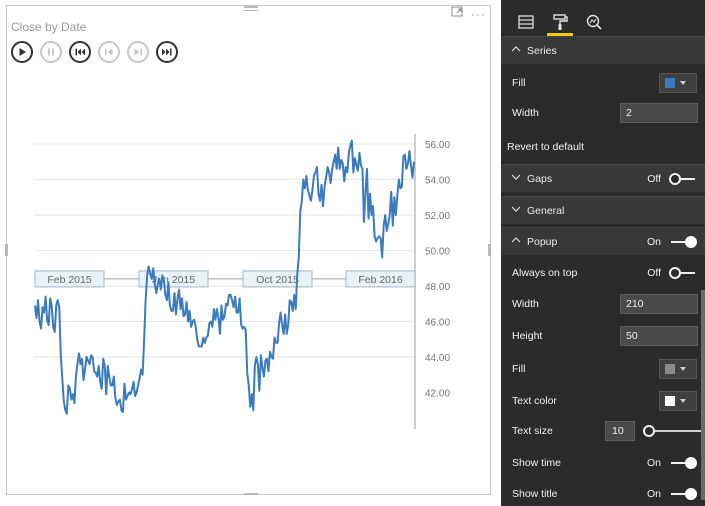 The width and height of the screenshot is (705, 506). Describe the element at coordinates (653, 463) in the screenshot. I see `show-time-state: On` at that location.